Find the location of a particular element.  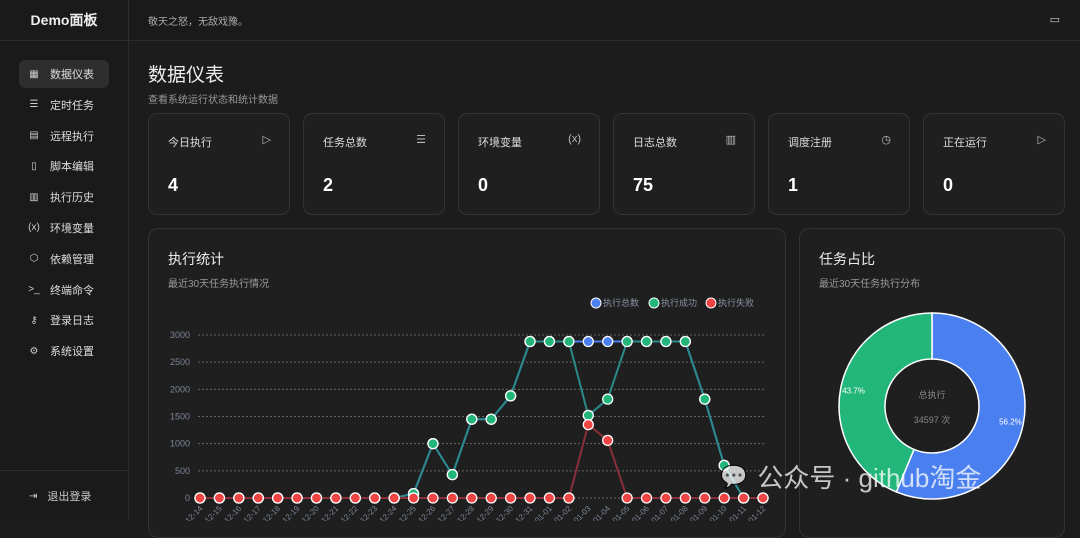

page-header: 数据仪表 查看系统运行状态和统计数据 is located at coordinates (213, 83).